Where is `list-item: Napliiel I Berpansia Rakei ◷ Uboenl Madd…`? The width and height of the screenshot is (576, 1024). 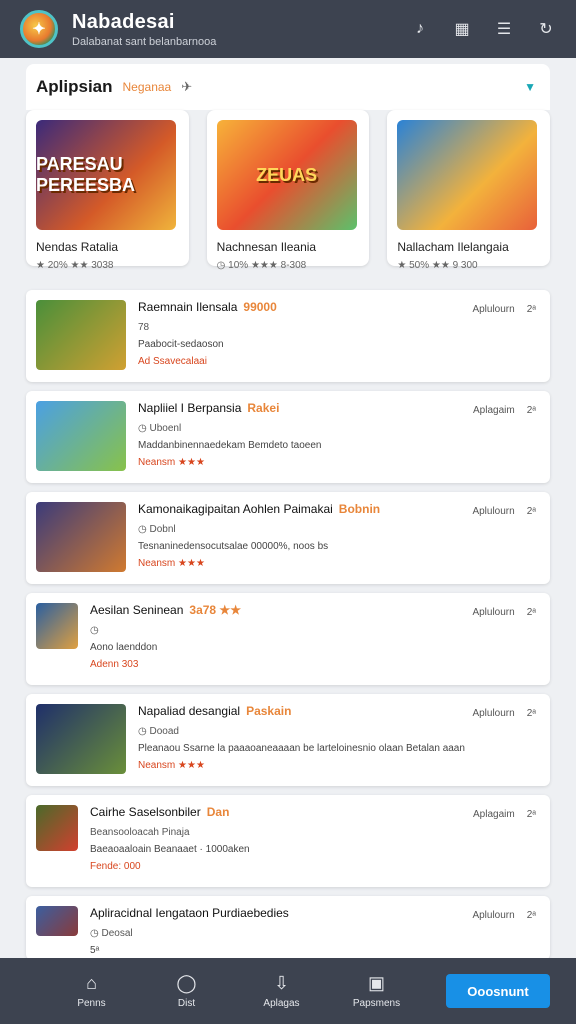
list-item: Napliiel I Berpansia Rakei ◷ Uboenl Madd… is located at coordinates (288, 437).